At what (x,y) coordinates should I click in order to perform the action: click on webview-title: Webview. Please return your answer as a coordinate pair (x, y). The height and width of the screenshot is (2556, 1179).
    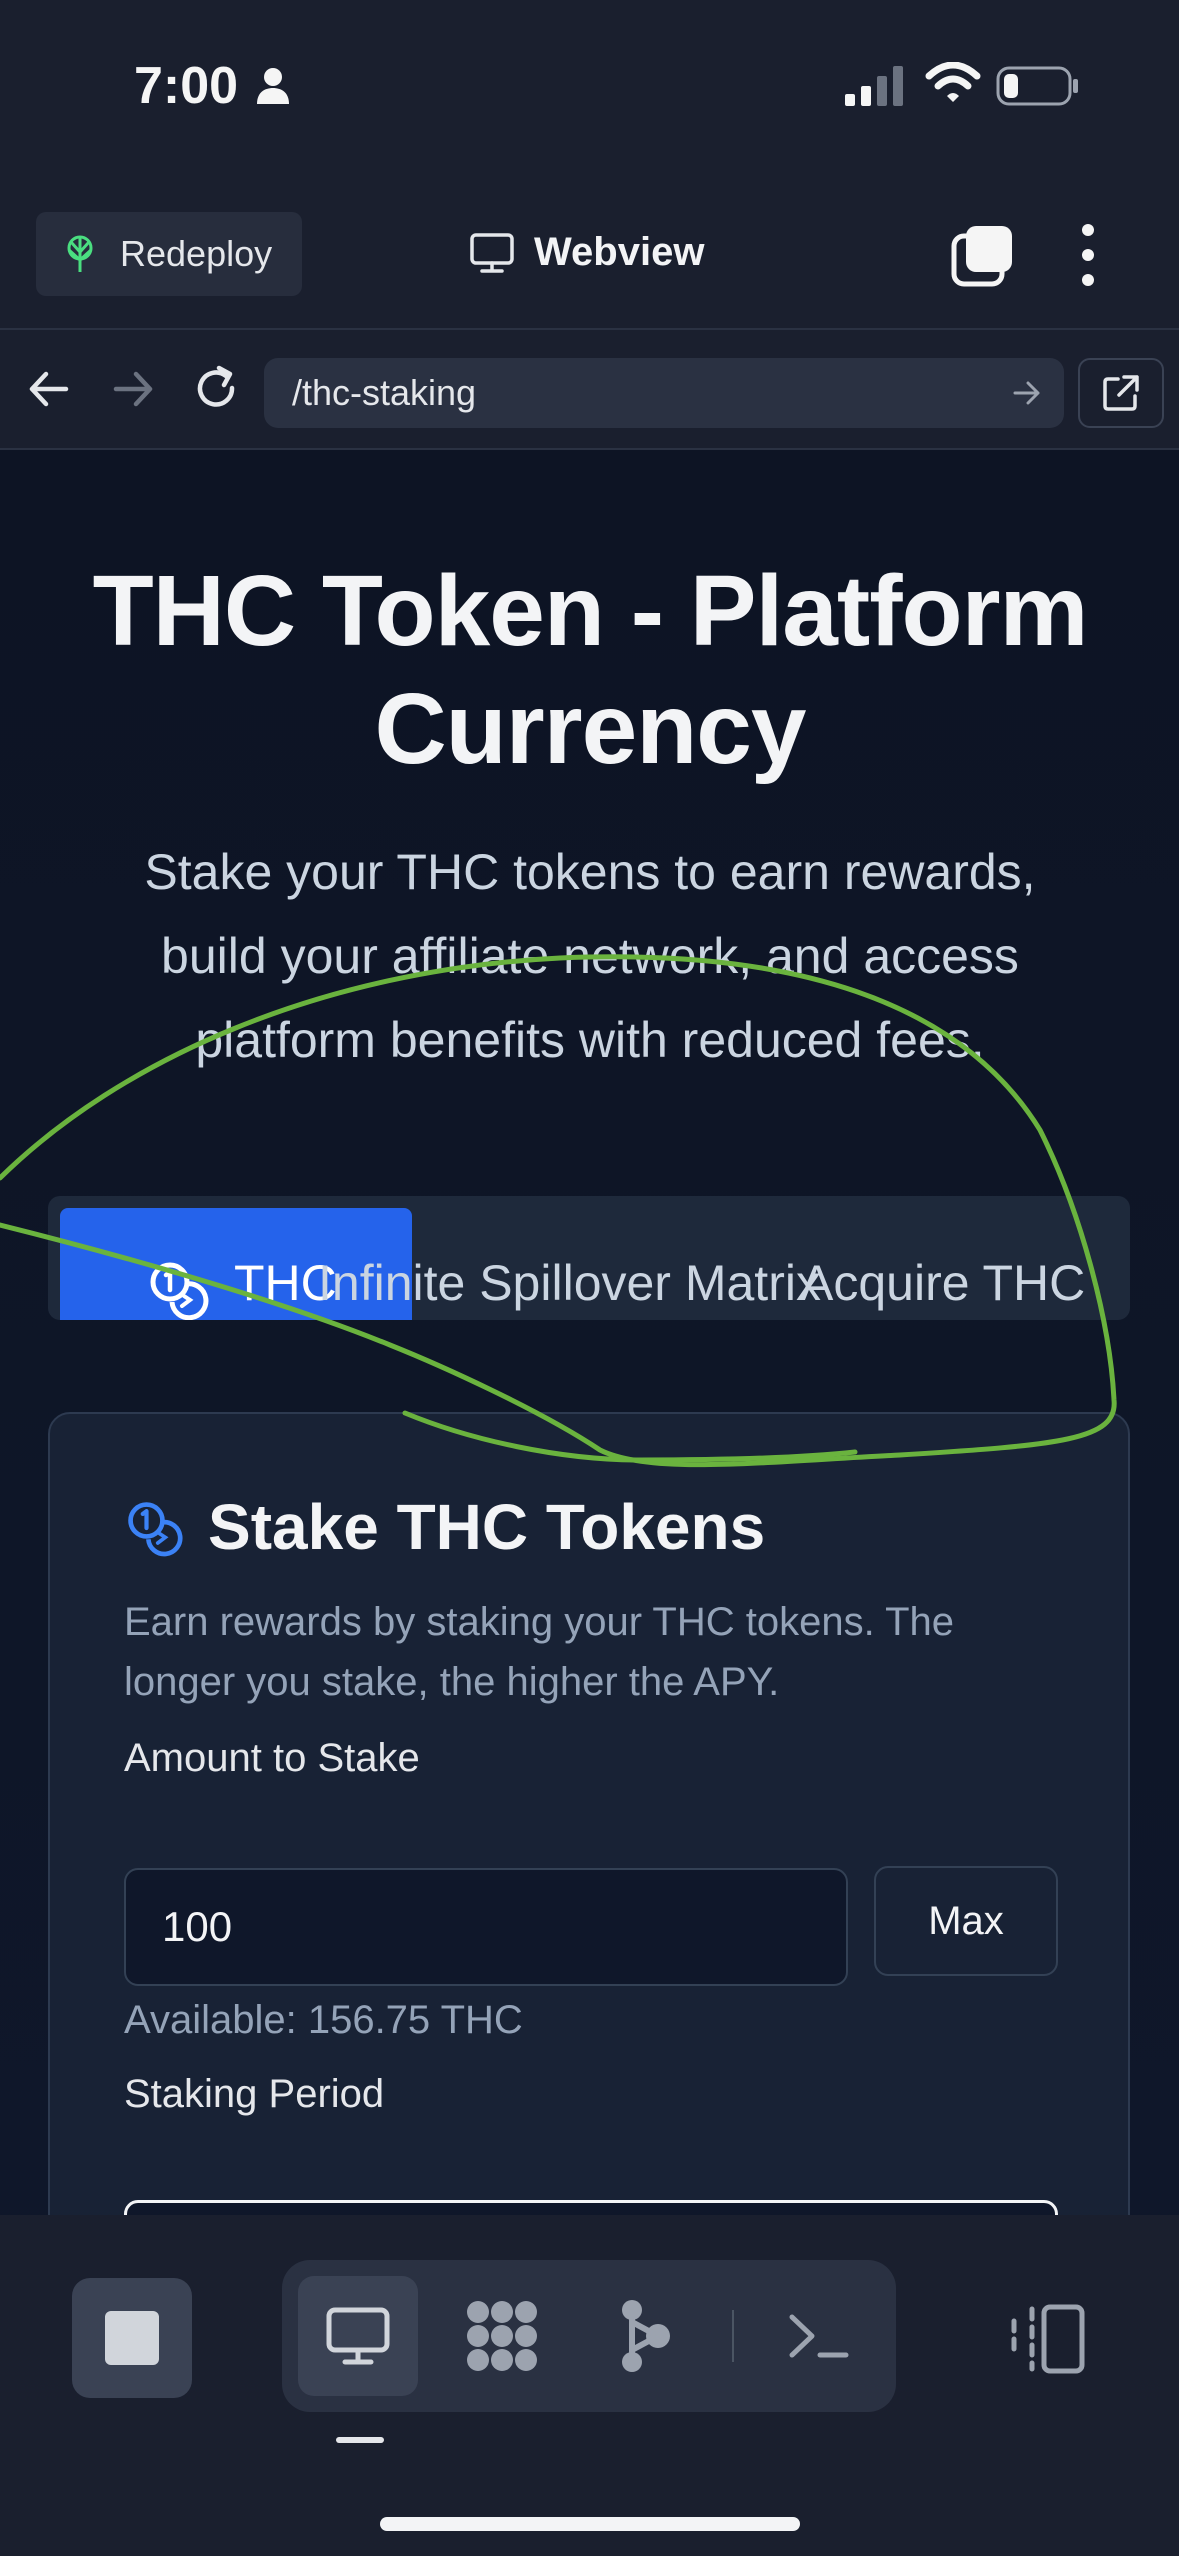
    Looking at the image, I should click on (587, 252).